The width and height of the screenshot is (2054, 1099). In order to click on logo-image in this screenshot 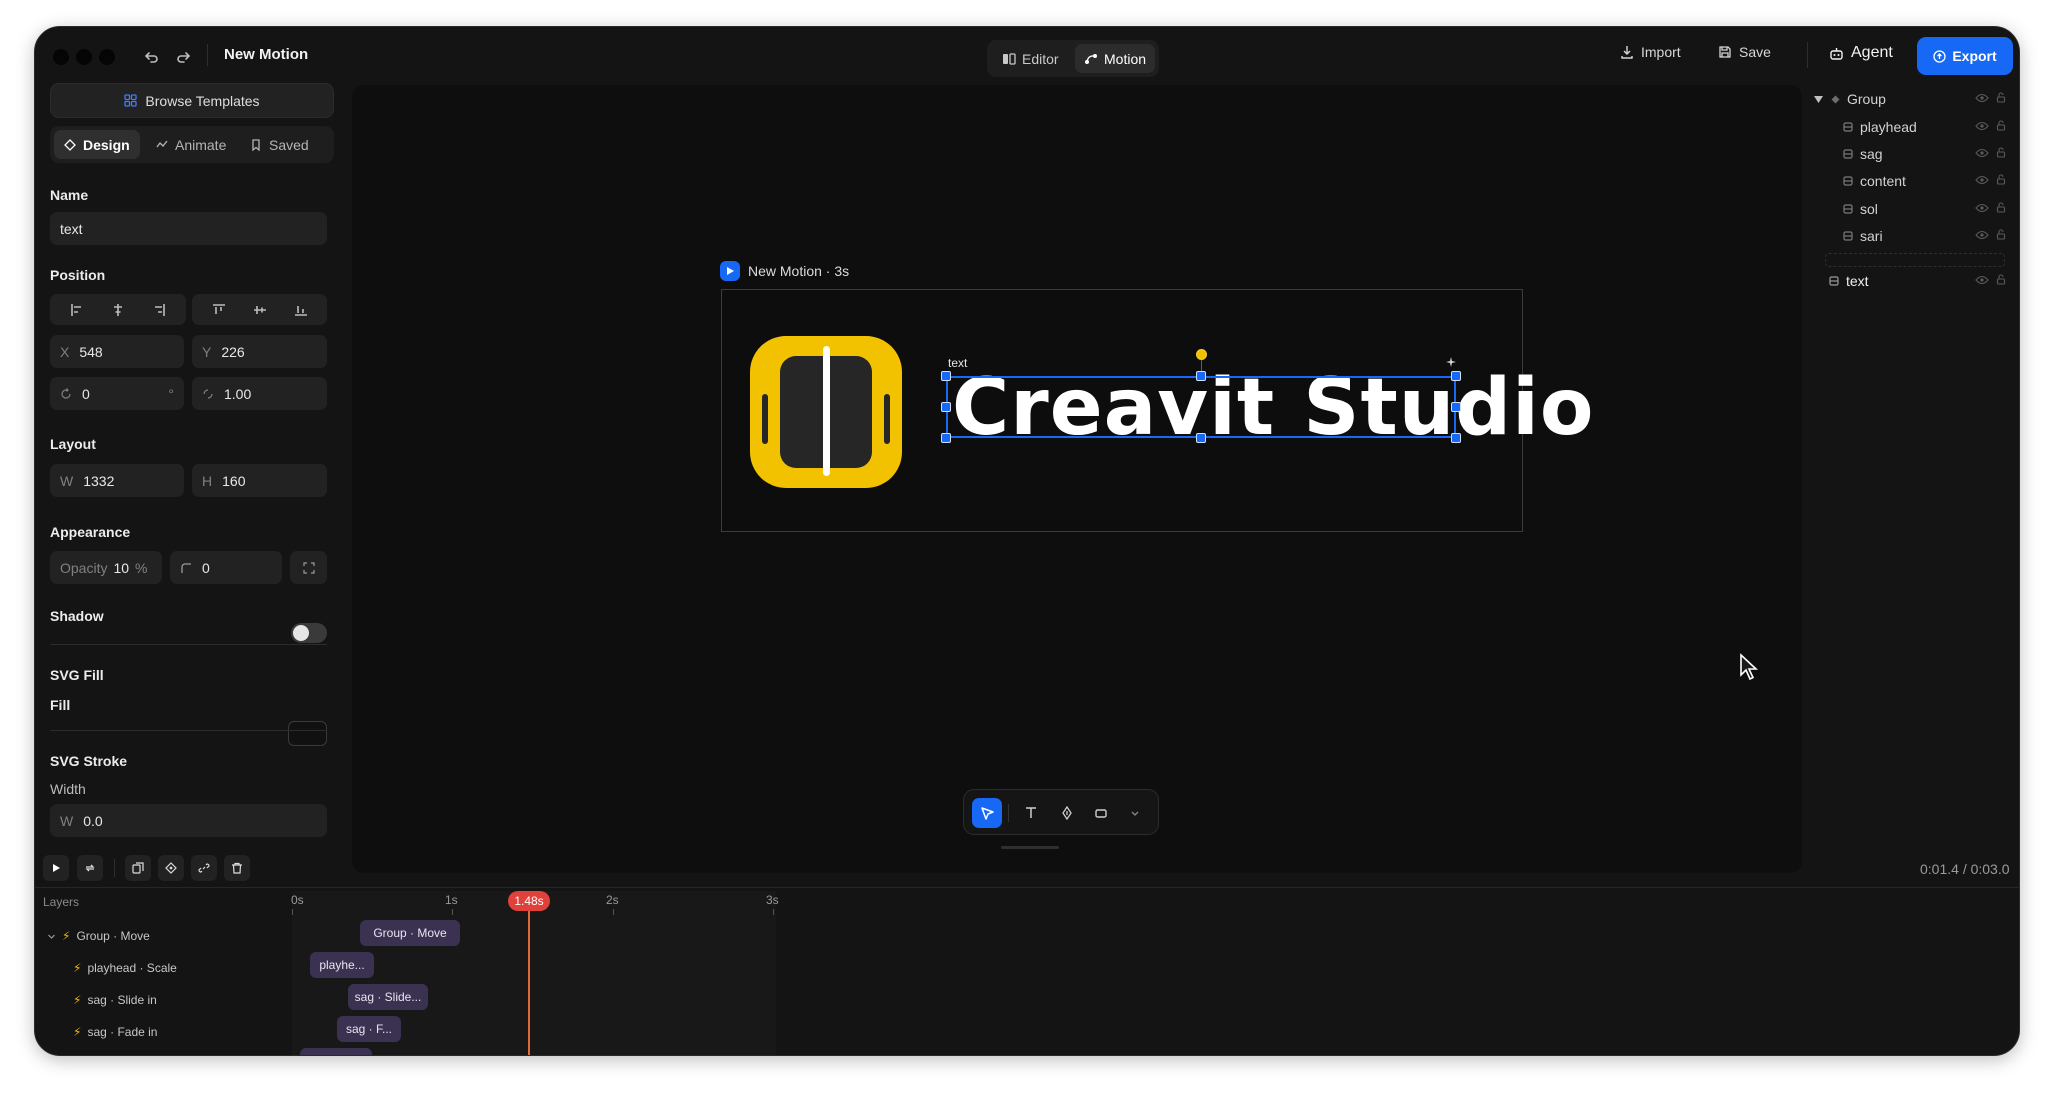, I will do `click(826, 412)`.